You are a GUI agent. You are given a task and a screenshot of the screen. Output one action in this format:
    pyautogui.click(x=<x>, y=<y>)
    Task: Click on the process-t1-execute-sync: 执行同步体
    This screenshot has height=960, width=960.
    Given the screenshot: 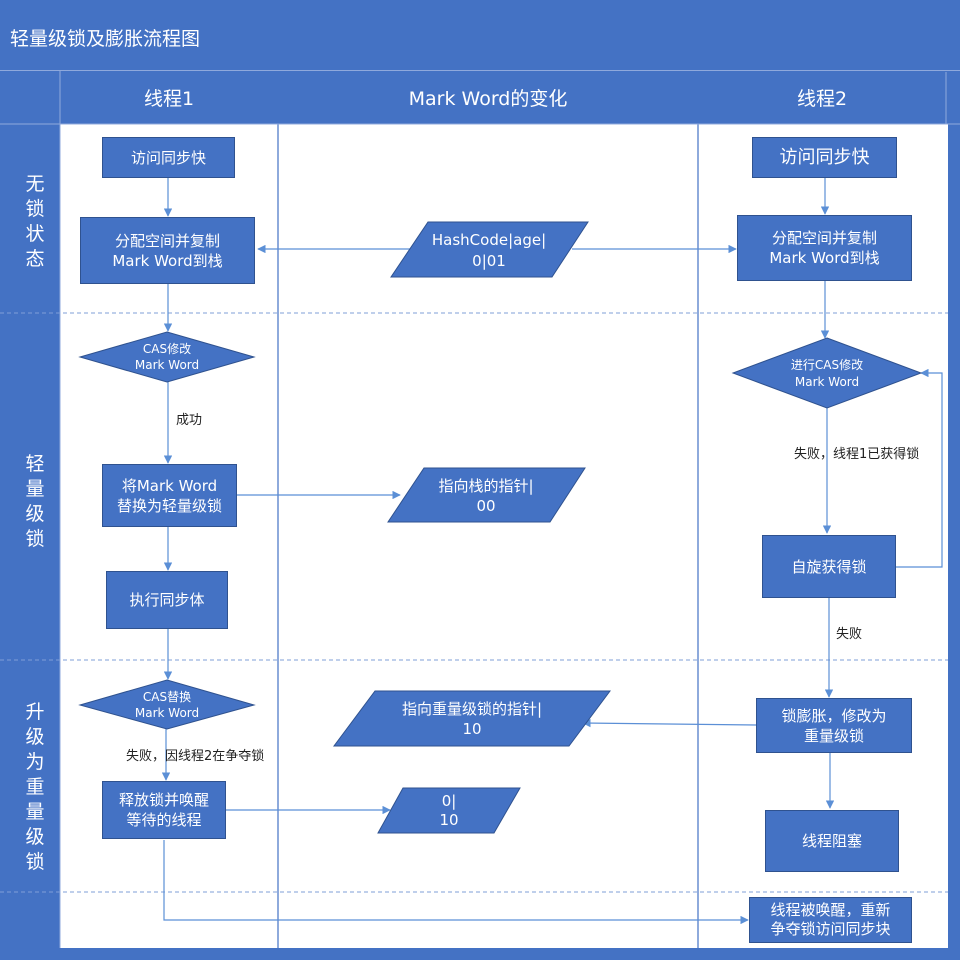 What is the action you would take?
    pyautogui.click(x=167, y=600)
    